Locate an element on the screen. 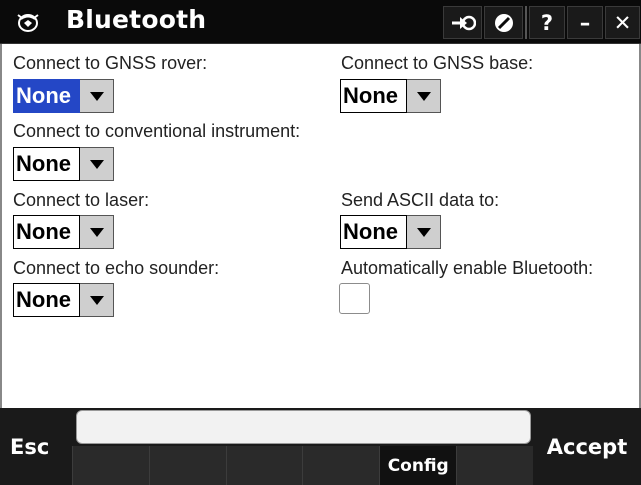  no-entry-button is located at coordinates (503, 22).